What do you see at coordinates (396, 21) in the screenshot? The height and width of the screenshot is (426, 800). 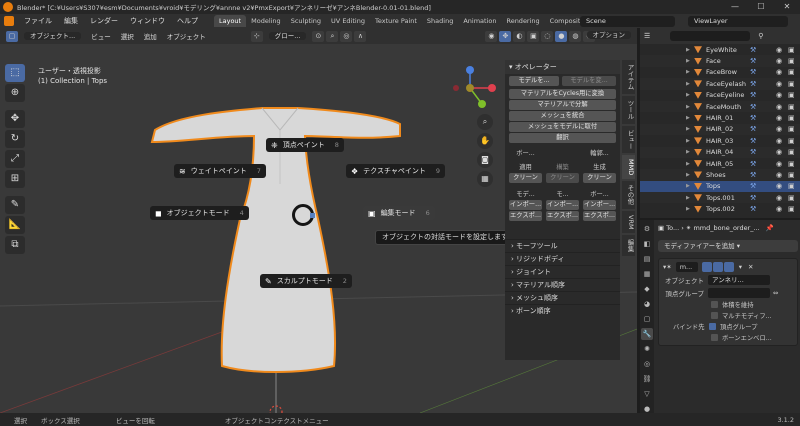 I see `tab-texture-paint: Texture Paint` at bounding box center [396, 21].